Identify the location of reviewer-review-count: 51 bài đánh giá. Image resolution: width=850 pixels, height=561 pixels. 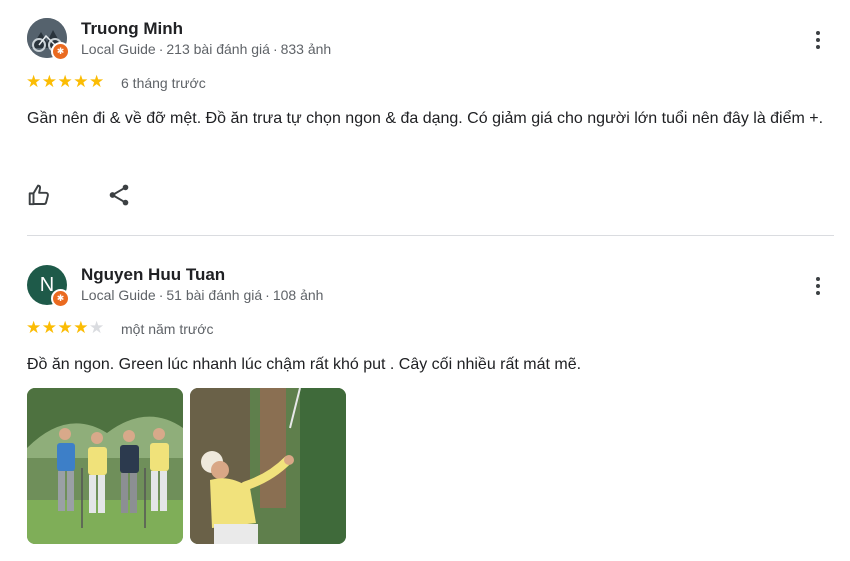
(214, 295).